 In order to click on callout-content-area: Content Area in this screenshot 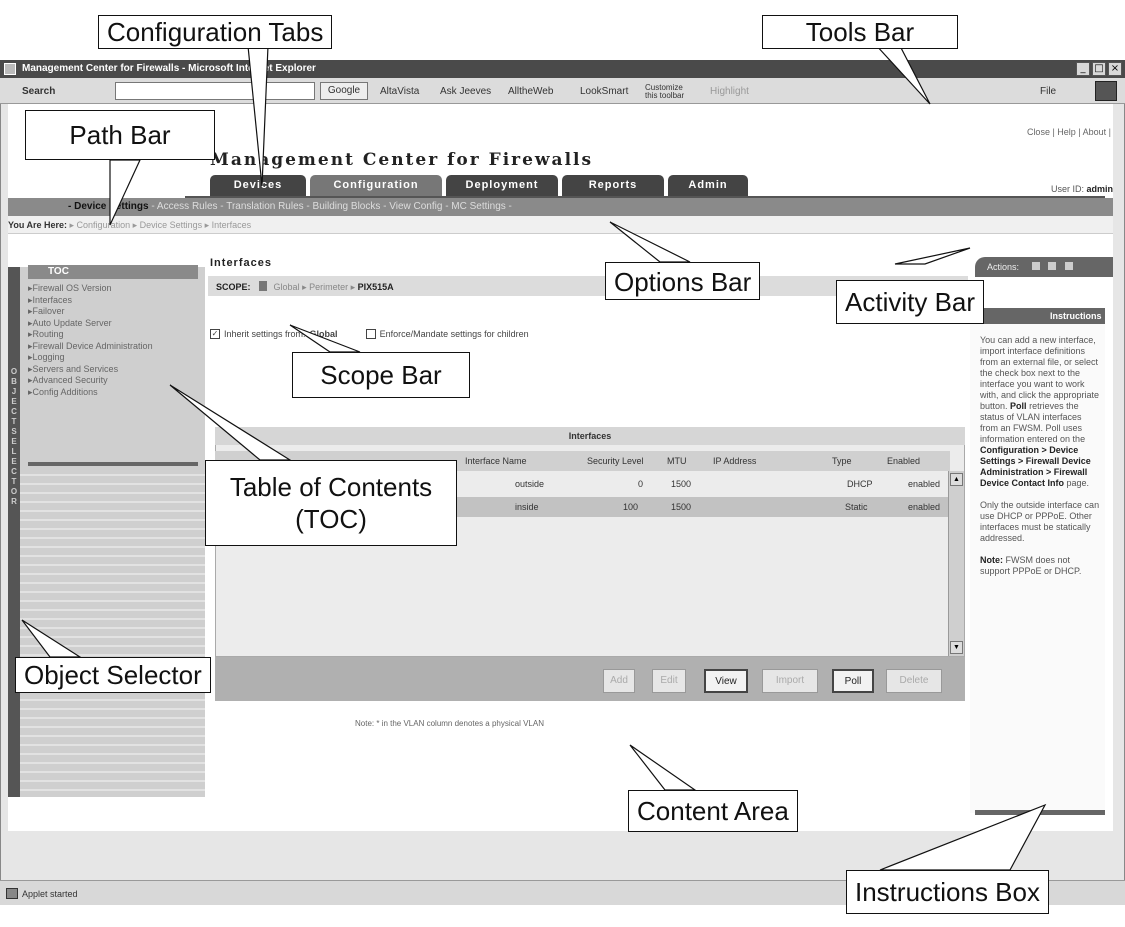, I will do `click(713, 811)`.